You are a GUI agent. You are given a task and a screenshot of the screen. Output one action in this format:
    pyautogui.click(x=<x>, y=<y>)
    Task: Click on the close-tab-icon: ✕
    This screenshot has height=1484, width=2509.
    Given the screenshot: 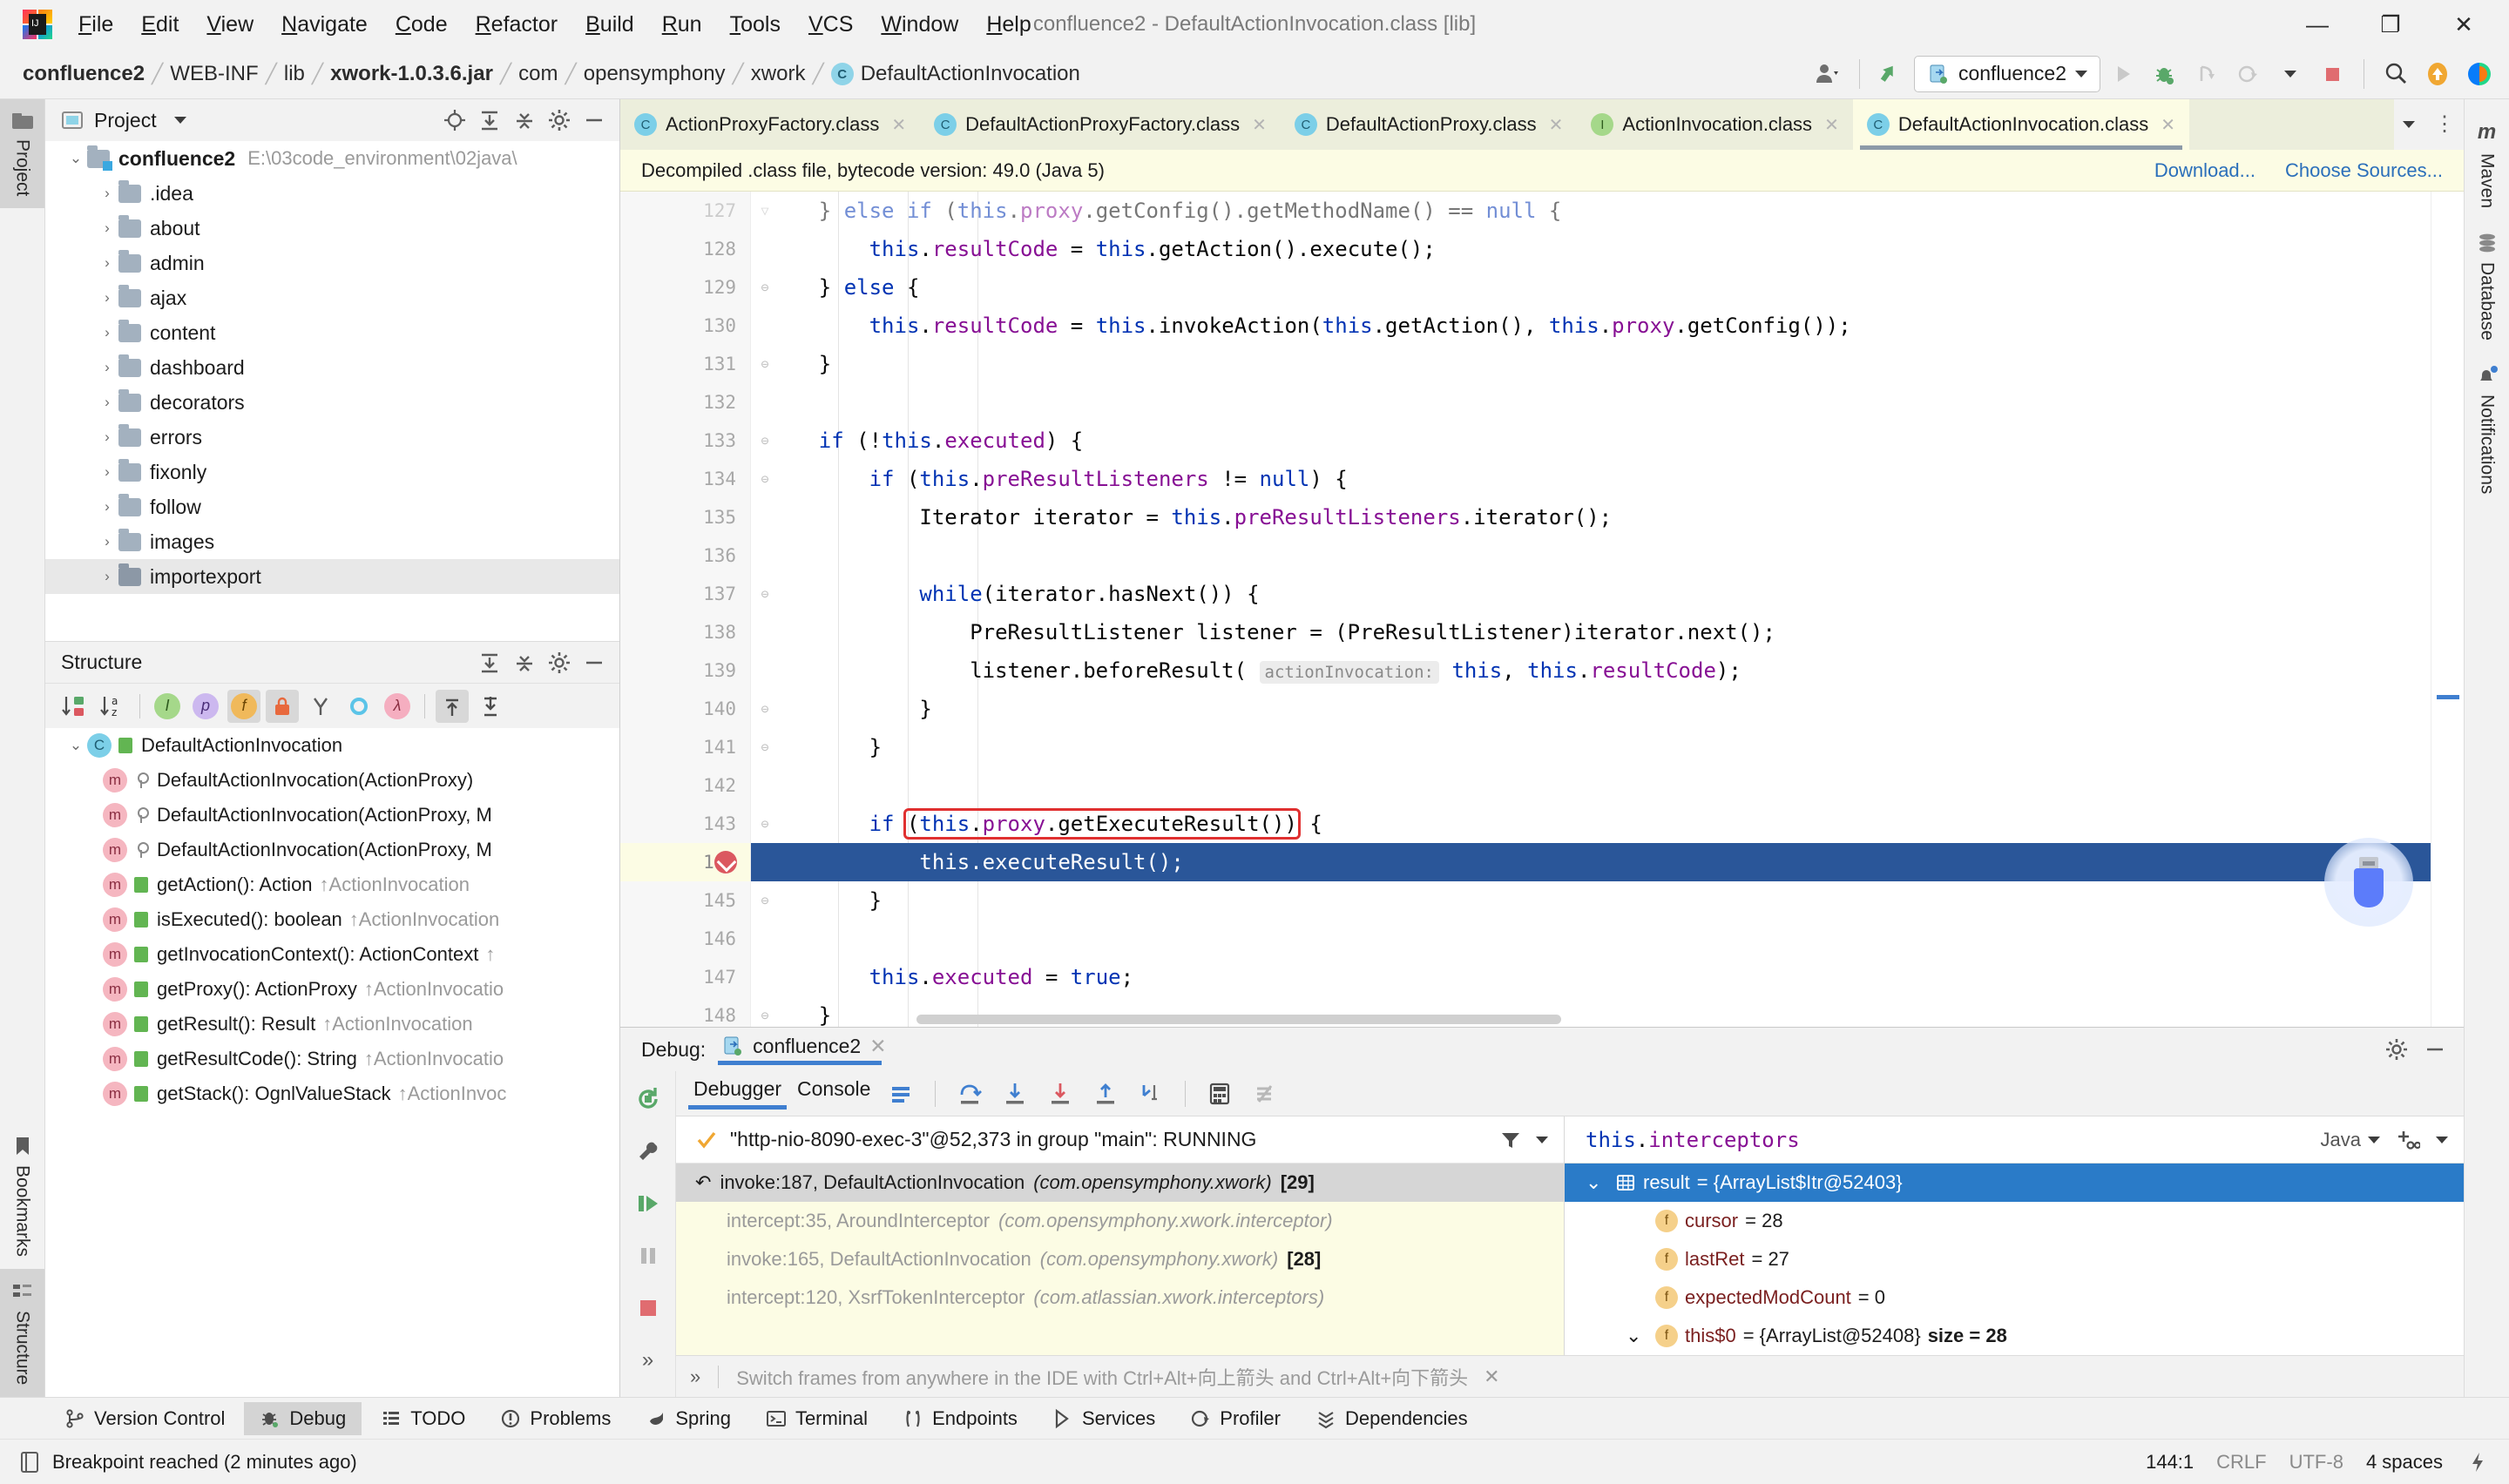 What is the action you would take?
    pyautogui.click(x=2168, y=125)
    